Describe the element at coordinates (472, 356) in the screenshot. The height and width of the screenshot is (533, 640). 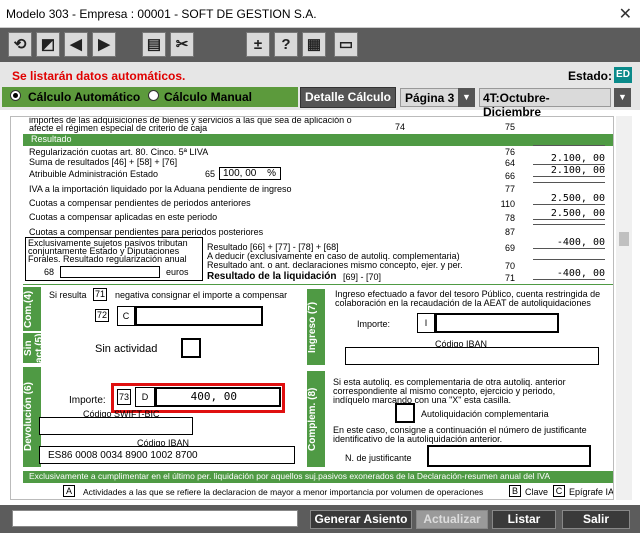
I see `ingreso-iban-field` at that location.